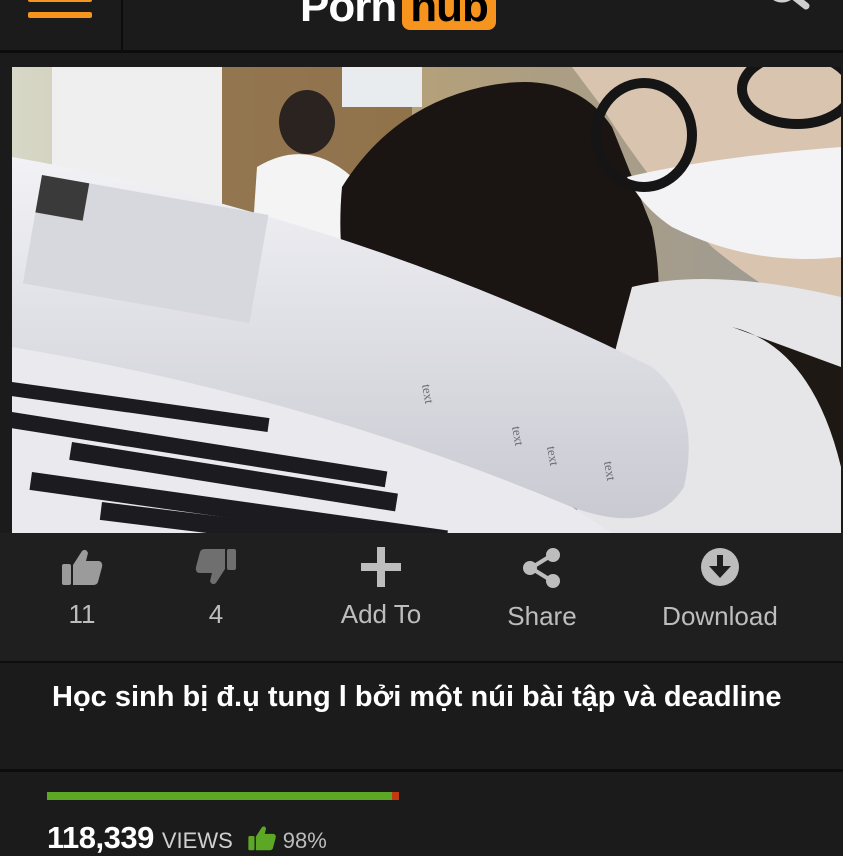 This screenshot has height=856, width=843. Describe the element at coordinates (720, 616) in the screenshot. I see `download-label: Download` at that location.